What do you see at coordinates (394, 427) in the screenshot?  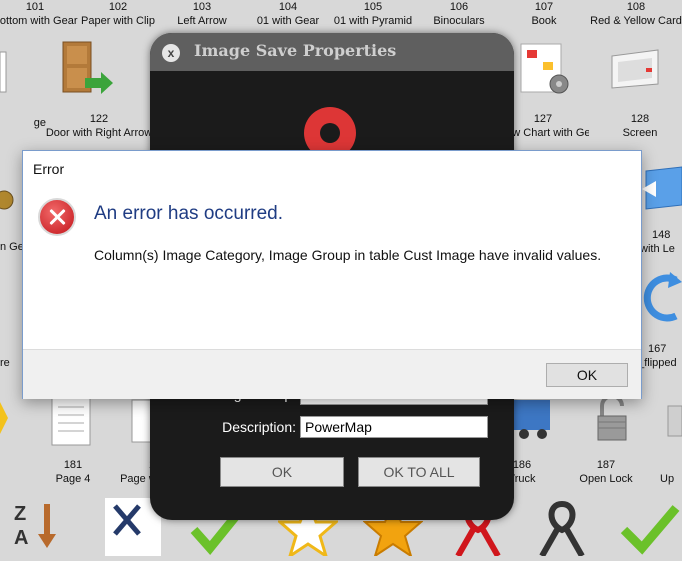 I see `description-field: PowerMap` at bounding box center [394, 427].